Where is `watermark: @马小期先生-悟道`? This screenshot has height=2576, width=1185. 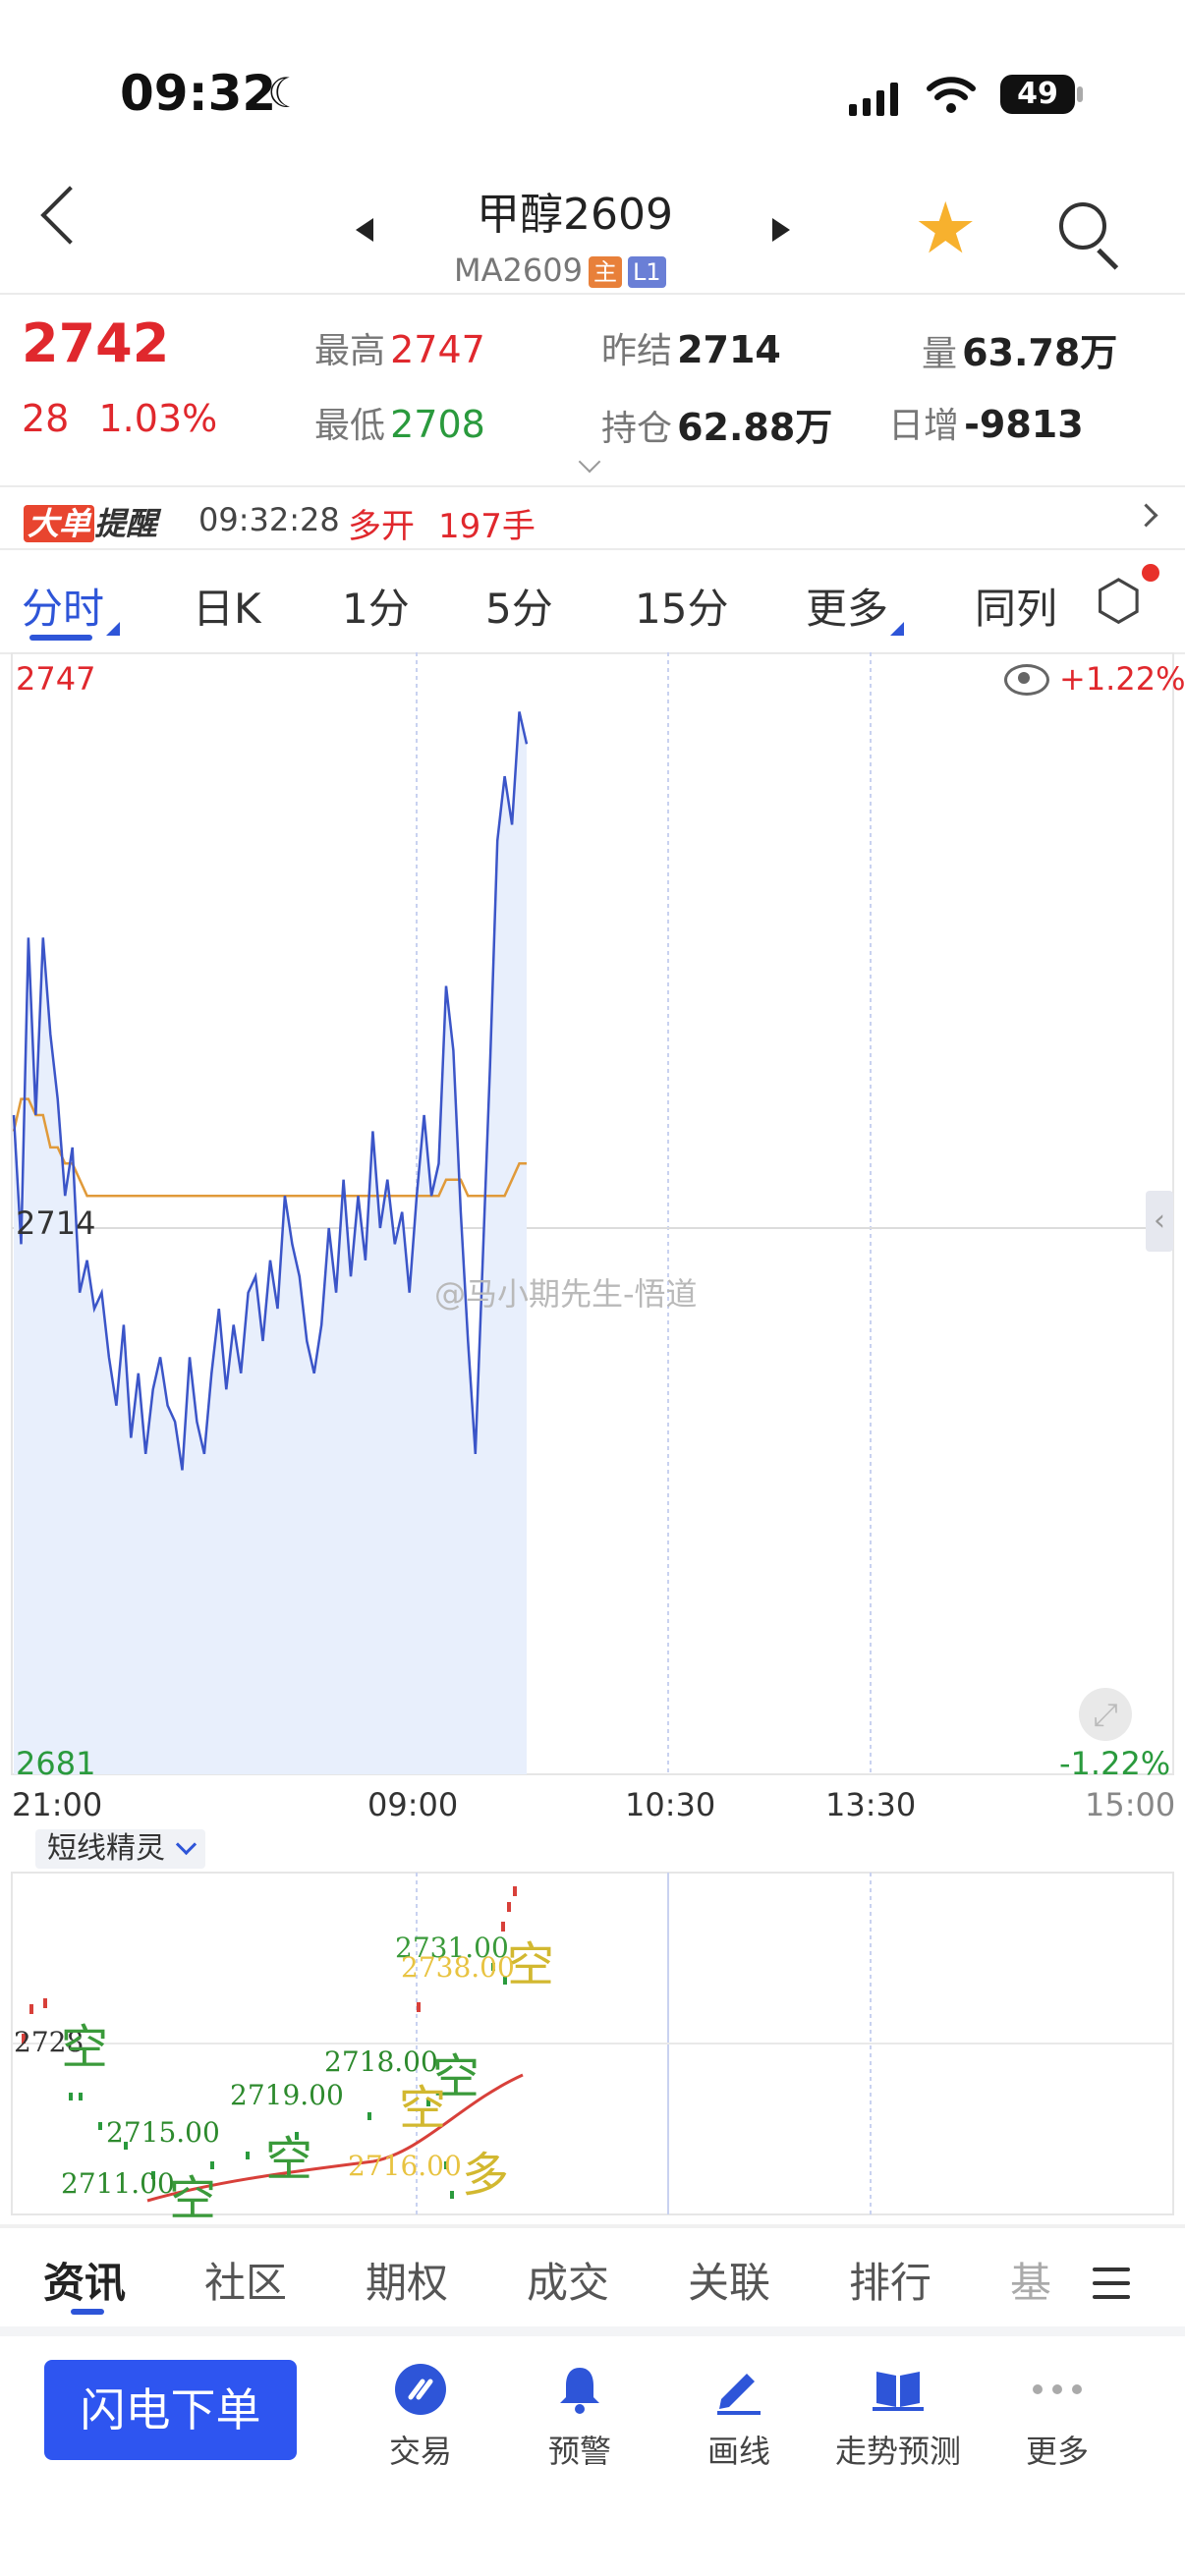 watermark: @马小期先生-悟道 is located at coordinates (566, 1294).